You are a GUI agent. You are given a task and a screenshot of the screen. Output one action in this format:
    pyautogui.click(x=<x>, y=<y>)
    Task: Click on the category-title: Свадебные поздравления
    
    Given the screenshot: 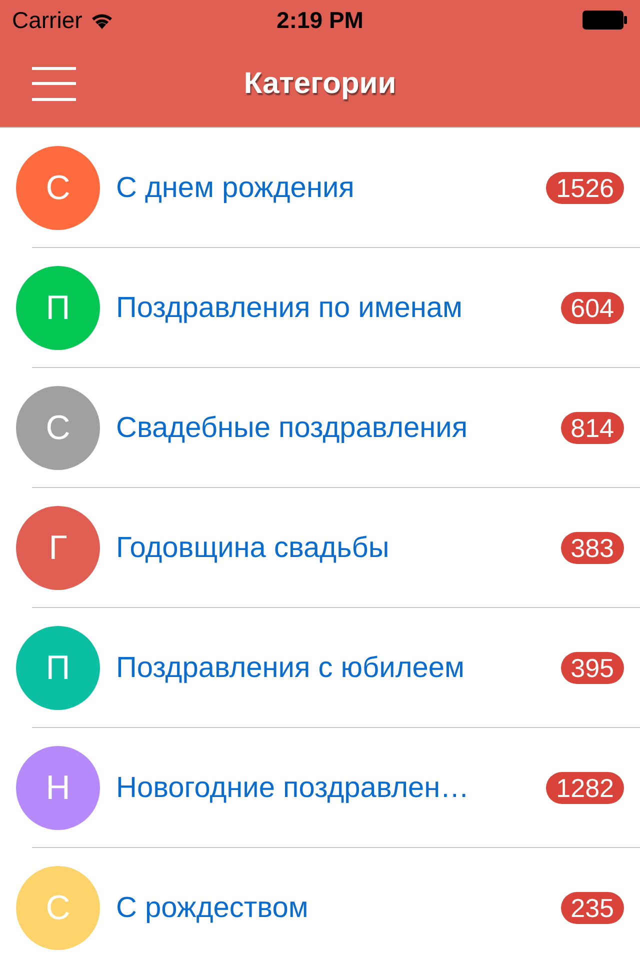 What is the action you would take?
    pyautogui.click(x=292, y=428)
    